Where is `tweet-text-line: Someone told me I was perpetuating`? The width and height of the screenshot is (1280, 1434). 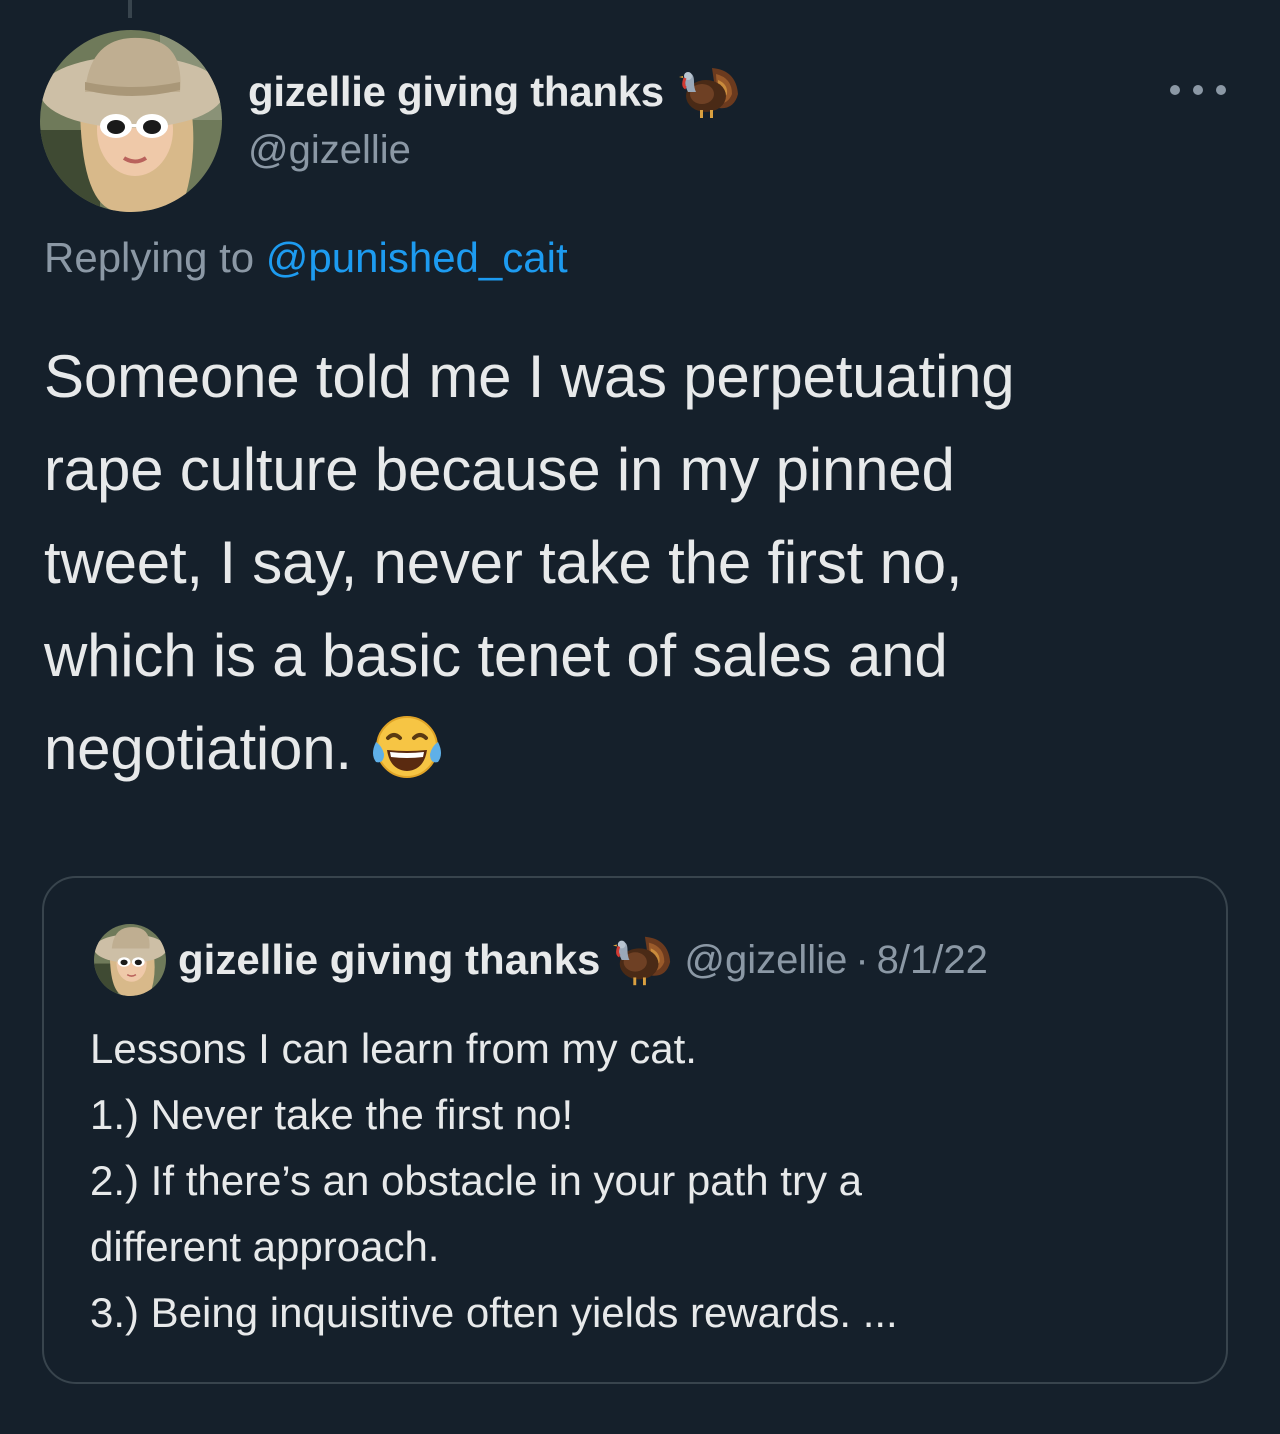 tweet-text-line: Someone told me I was perpetuating is located at coordinates (529, 376).